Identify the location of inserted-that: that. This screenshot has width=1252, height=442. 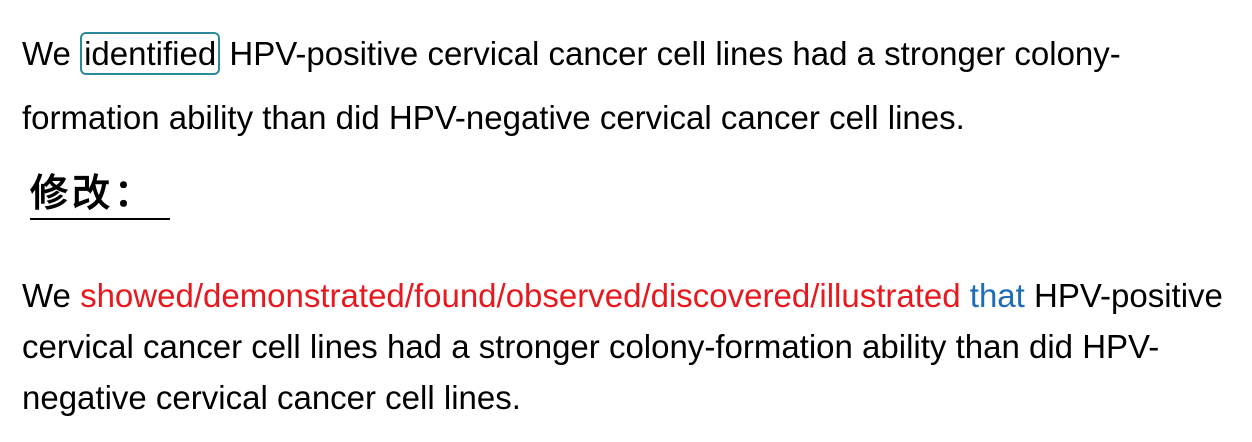
(997, 295).